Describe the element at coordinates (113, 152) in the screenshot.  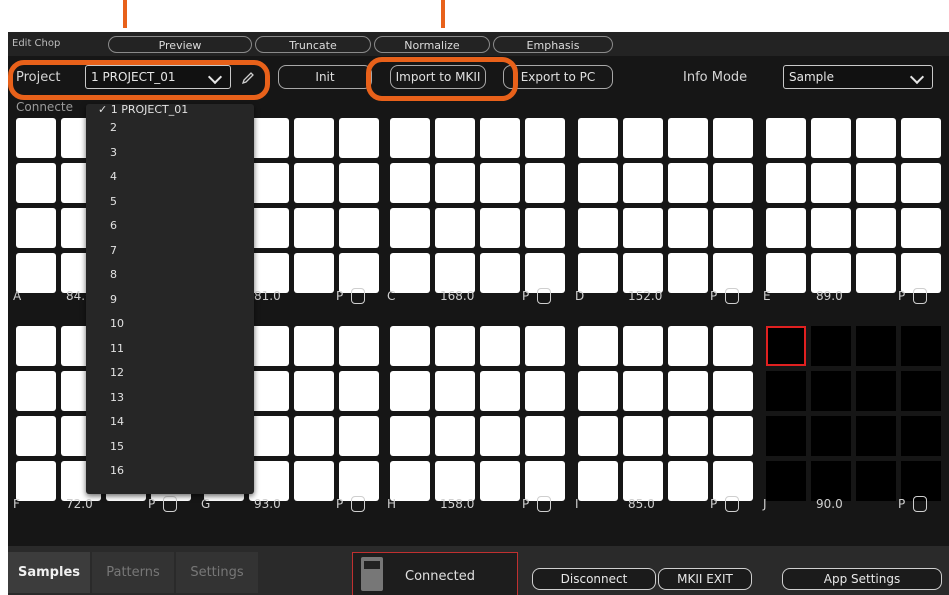
I see `dropdown-option: 3` at that location.